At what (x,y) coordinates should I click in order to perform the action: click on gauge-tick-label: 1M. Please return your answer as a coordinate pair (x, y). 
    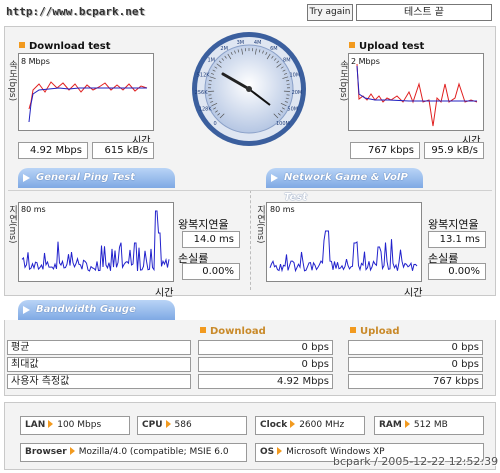
    Looking at the image, I should click on (211, 60).